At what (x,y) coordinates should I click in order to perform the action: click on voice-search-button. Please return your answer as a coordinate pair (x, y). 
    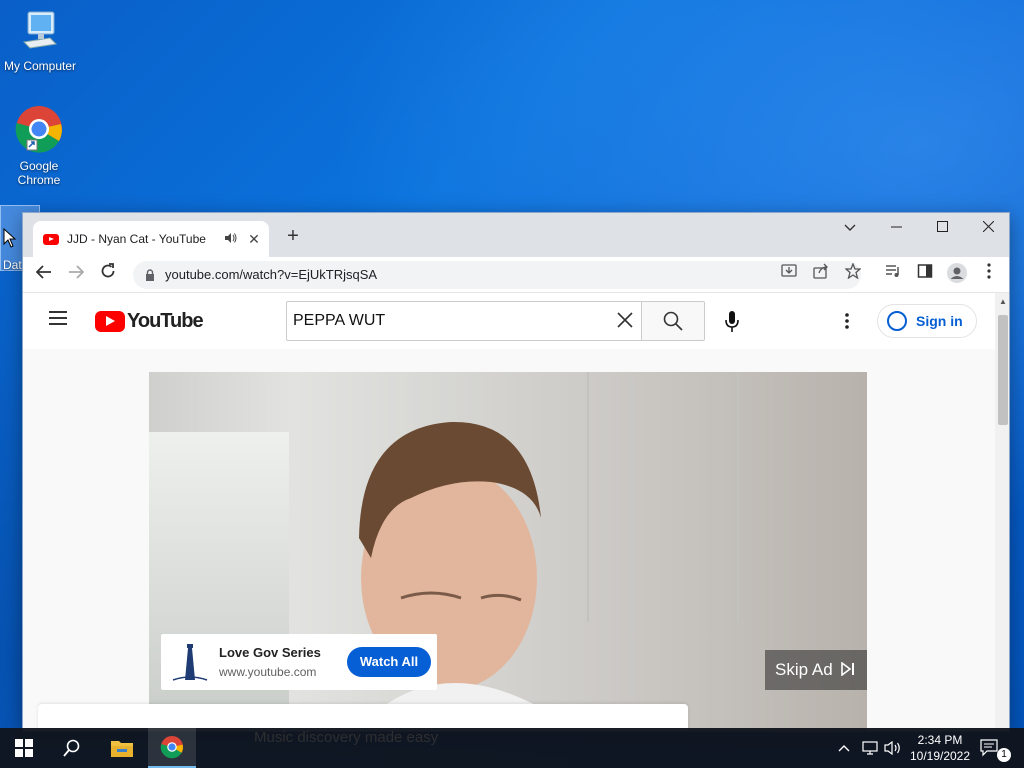
    Looking at the image, I should click on (732, 322).